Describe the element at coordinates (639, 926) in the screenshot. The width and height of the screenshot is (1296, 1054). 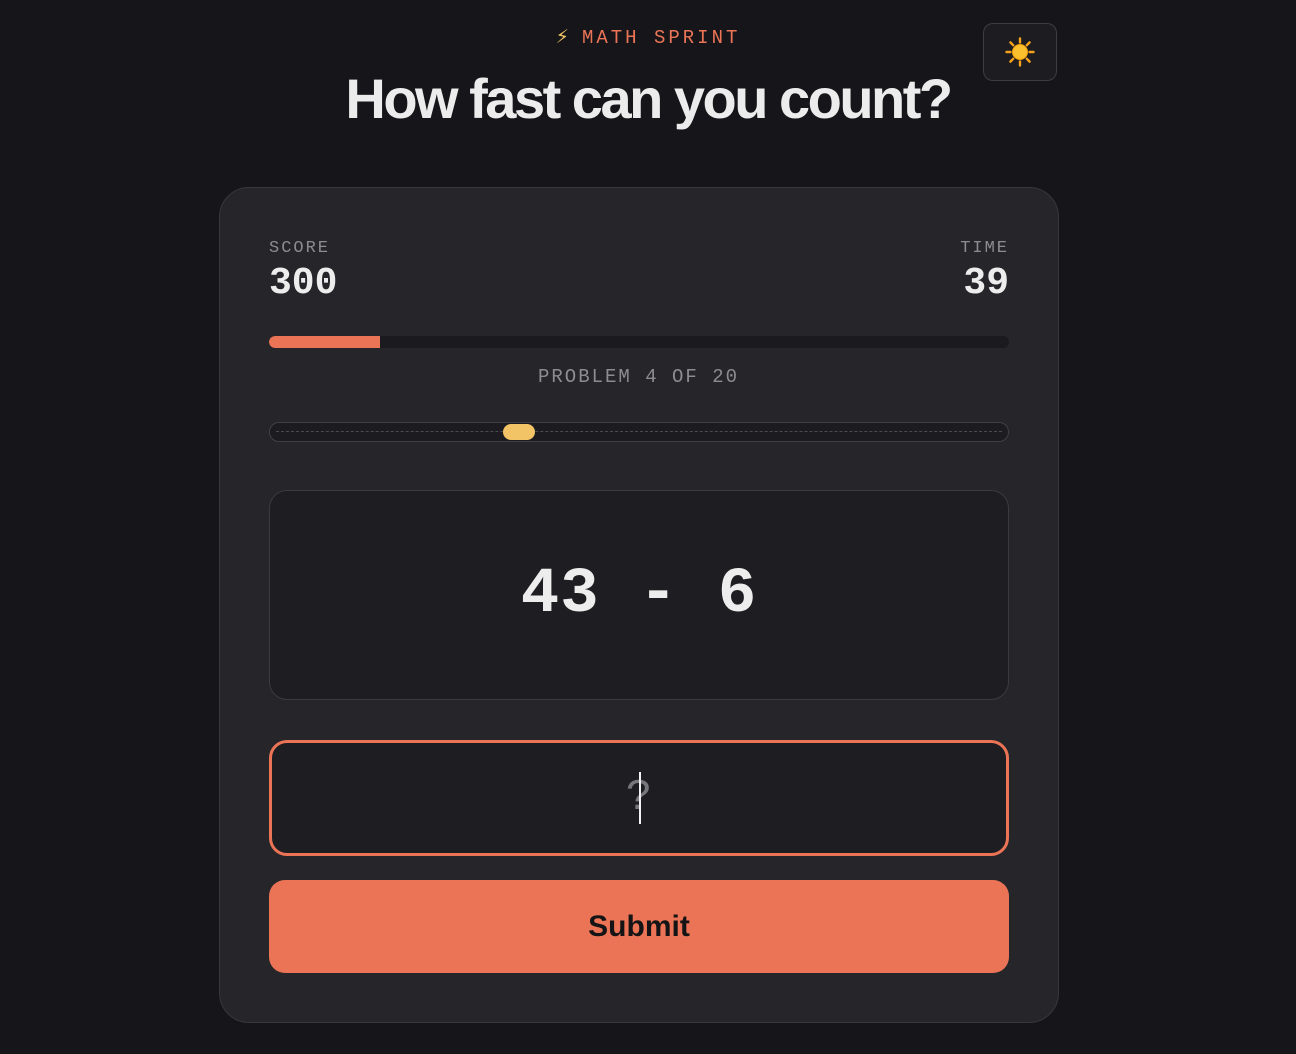
I see `submit-button: Submit` at that location.